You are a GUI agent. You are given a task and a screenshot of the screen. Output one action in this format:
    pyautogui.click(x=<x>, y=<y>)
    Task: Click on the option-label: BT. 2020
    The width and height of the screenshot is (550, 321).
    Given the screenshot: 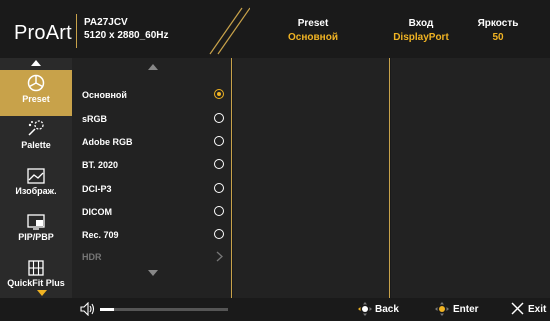 What is the action you would take?
    pyautogui.click(x=100, y=165)
    